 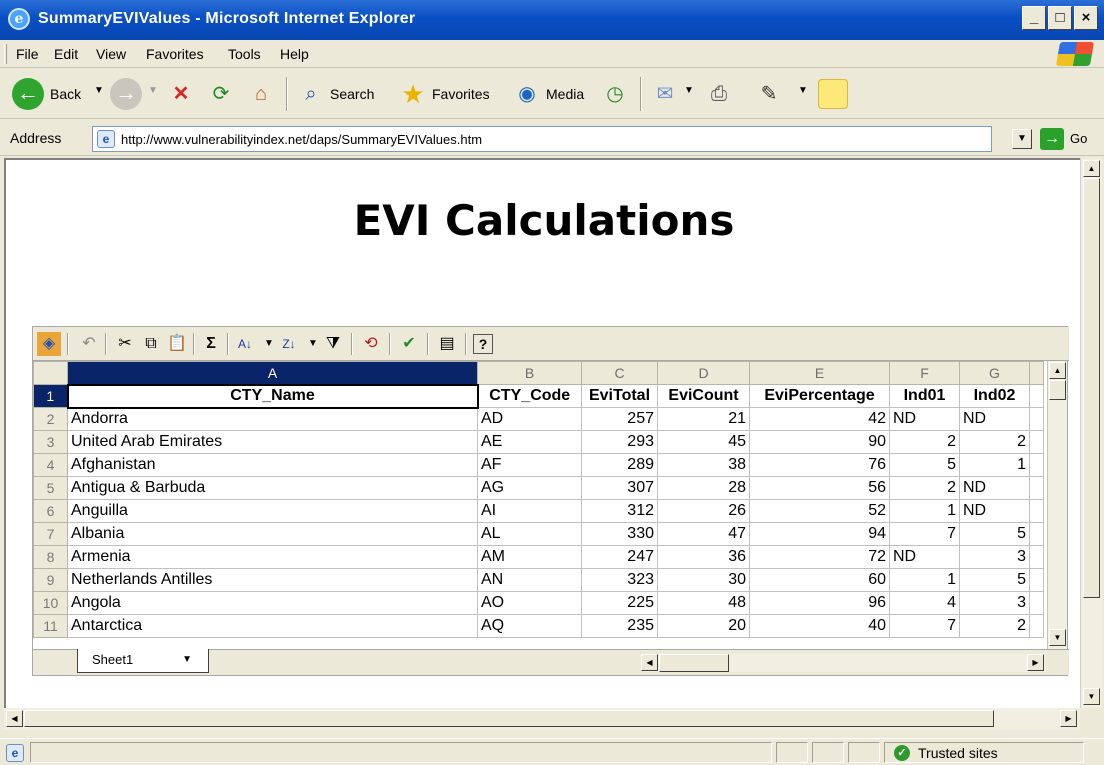 I want to click on table-cell: 40, so click(x=819, y=626).